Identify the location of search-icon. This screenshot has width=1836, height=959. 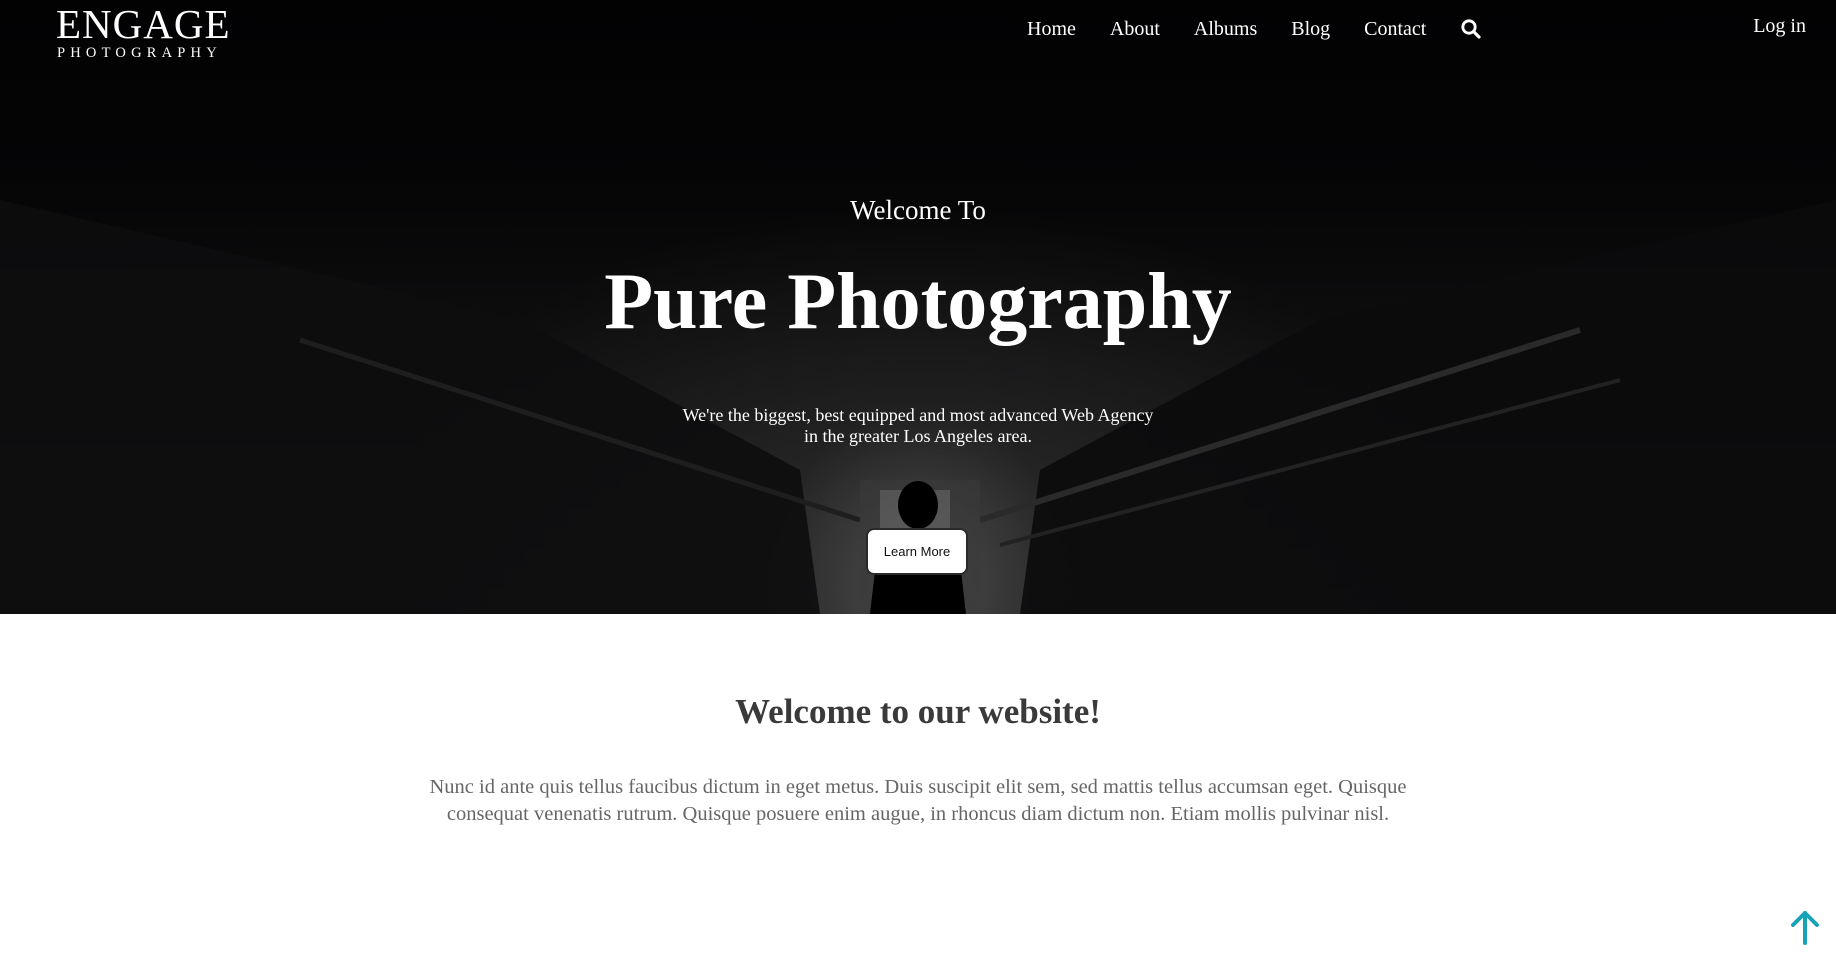
(1471, 29).